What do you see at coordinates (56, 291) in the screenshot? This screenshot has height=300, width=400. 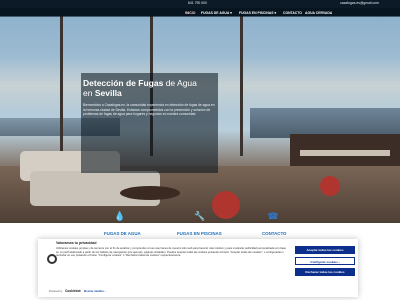 I see `cookie-powered-by: Powered by` at bounding box center [56, 291].